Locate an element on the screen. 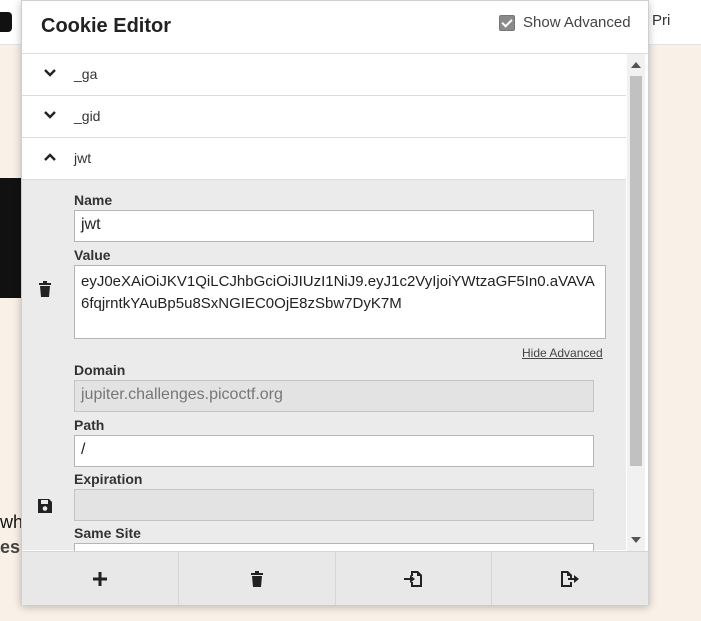 The image size is (701, 621). show-advanced-toggle: Show Advanced is located at coordinates (565, 22).